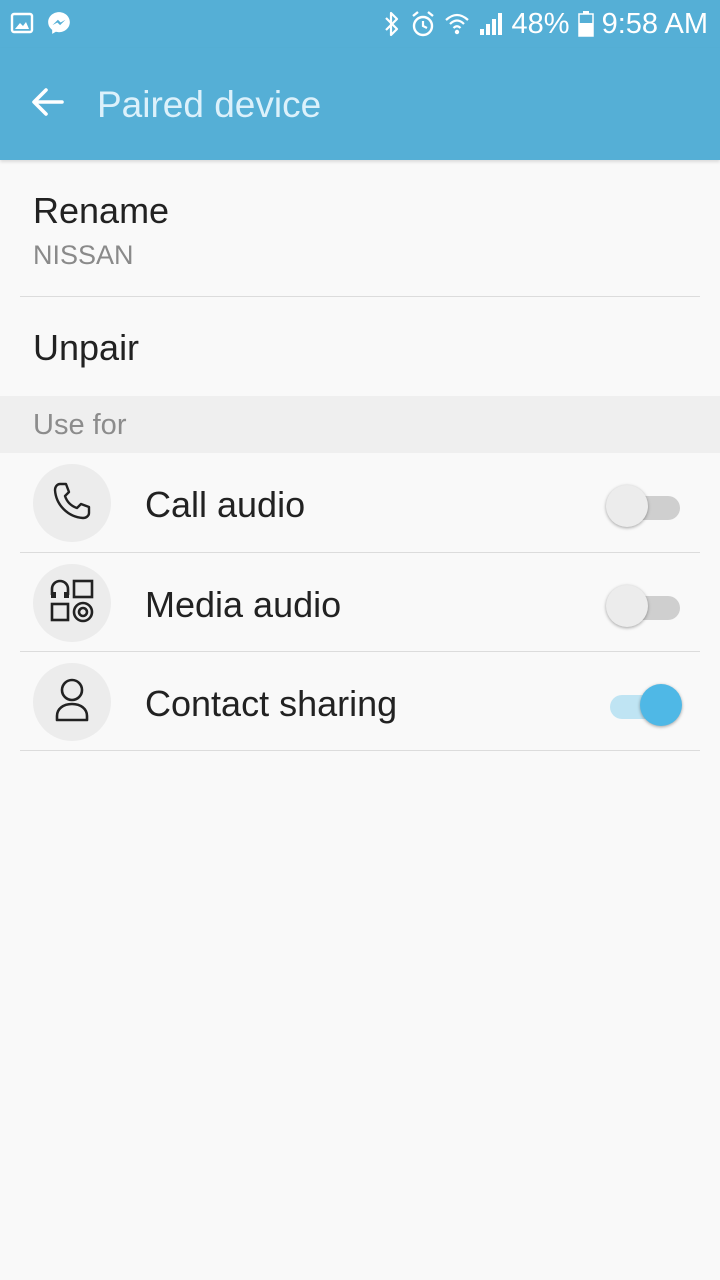 The width and height of the screenshot is (720, 1280). Describe the element at coordinates (271, 703) in the screenshot. I see `contact-sharing-label: Contact sharing` at that location.